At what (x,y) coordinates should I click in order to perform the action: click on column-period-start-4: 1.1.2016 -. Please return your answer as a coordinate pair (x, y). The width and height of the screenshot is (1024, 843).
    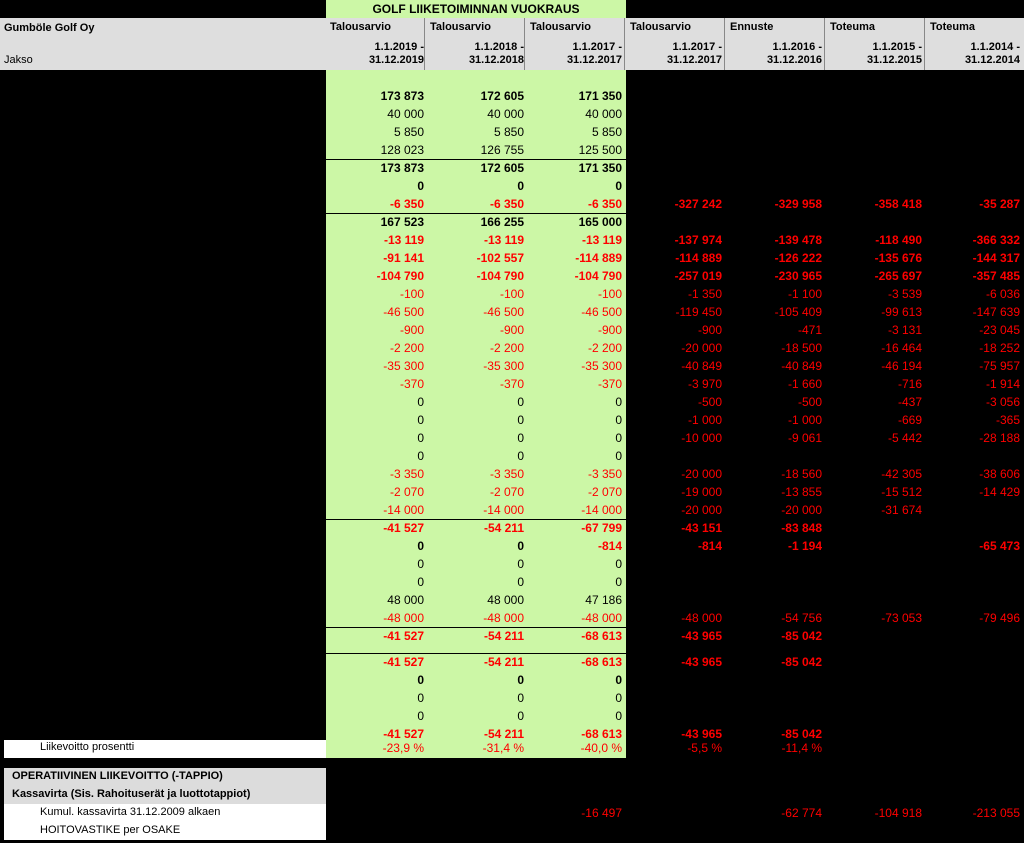
    Looking at the image, I should click on (797, 47).